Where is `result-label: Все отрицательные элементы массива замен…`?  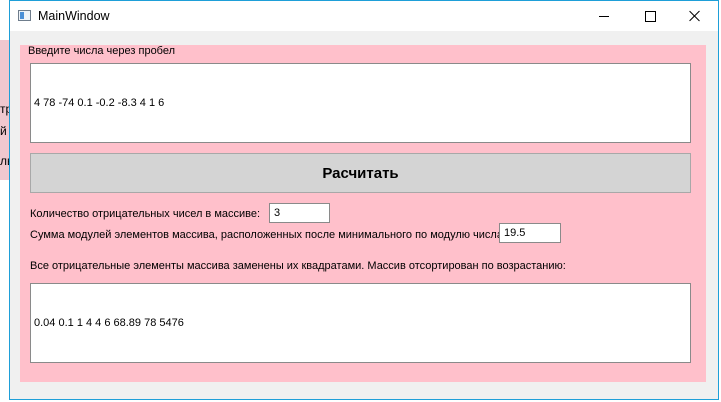 result-label: Все отрицательные элементы массива замен… is located at coordinates (298, 266).